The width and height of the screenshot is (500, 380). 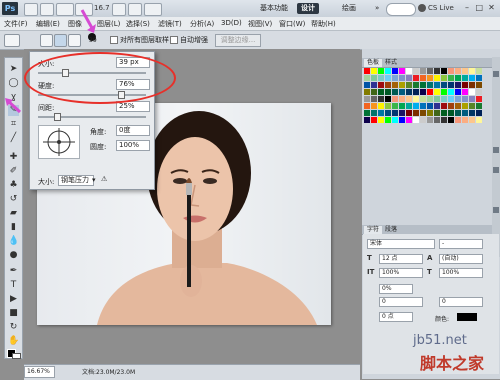 What do you see at coordinates (274, 8) in the screenshot?
I see `workspace-essentials: 基本功能` at bounding box center [274, 8].